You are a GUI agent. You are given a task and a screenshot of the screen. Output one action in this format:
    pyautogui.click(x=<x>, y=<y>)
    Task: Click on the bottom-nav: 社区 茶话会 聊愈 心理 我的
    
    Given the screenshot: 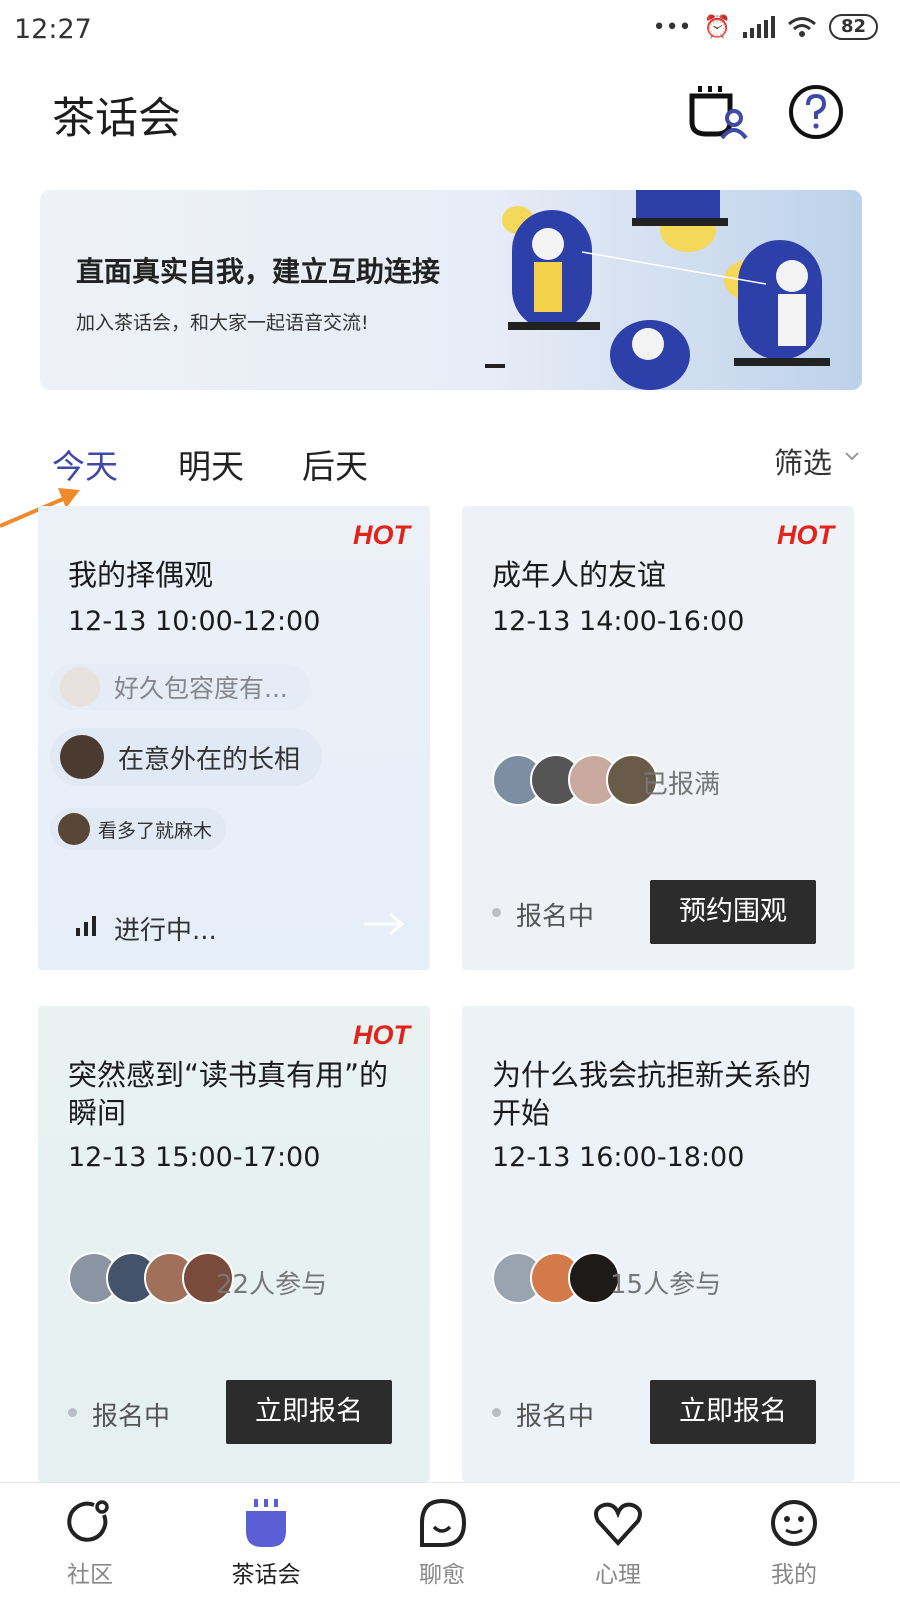 What is the action you would take?
    pyautogui.click(x=450, y=1541)
    